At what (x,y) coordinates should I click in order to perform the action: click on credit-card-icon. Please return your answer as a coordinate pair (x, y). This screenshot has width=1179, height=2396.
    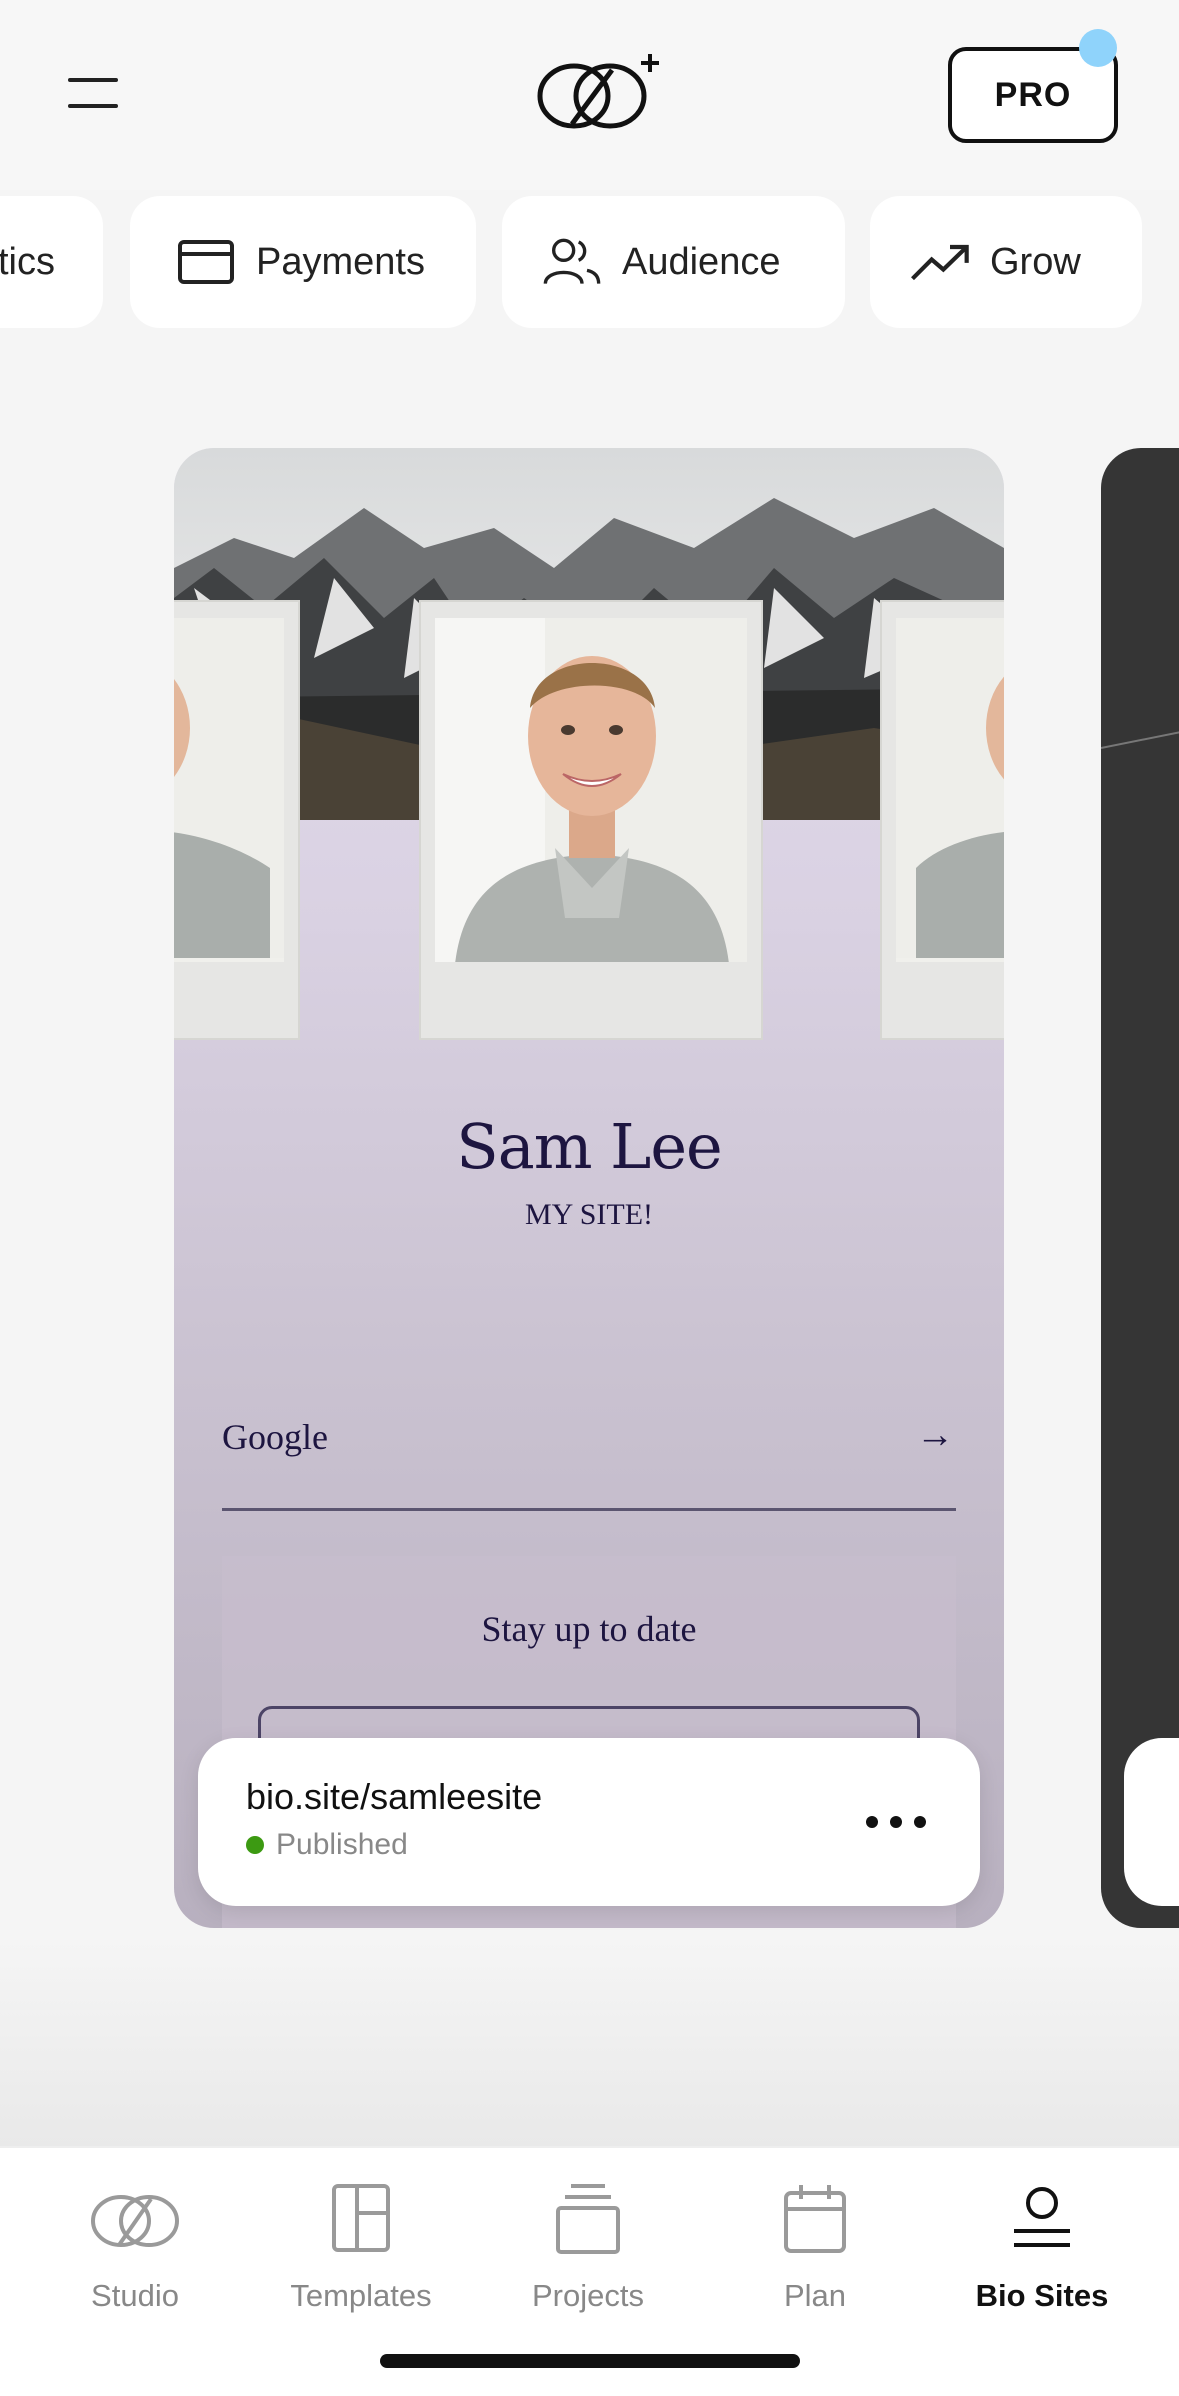
    Looking at the image, I should click on (206, 262).